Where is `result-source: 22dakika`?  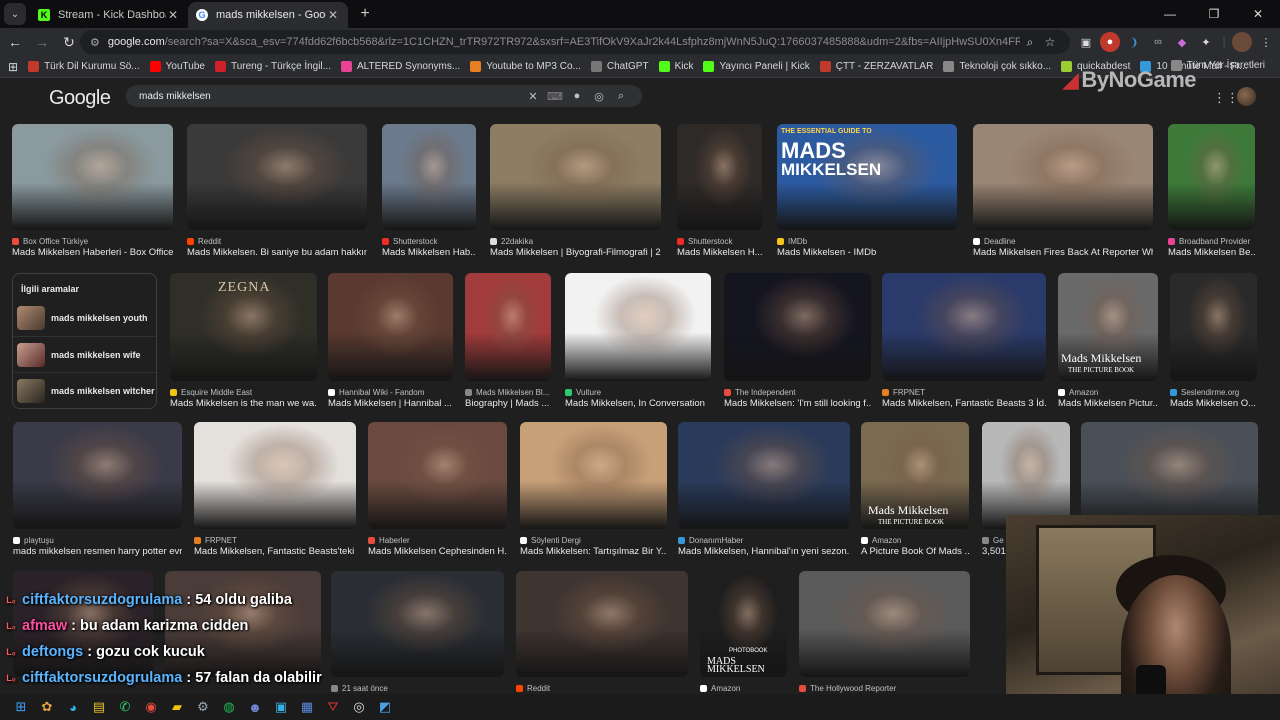 result-source: 22dakika is located at coordinates (511, 241).